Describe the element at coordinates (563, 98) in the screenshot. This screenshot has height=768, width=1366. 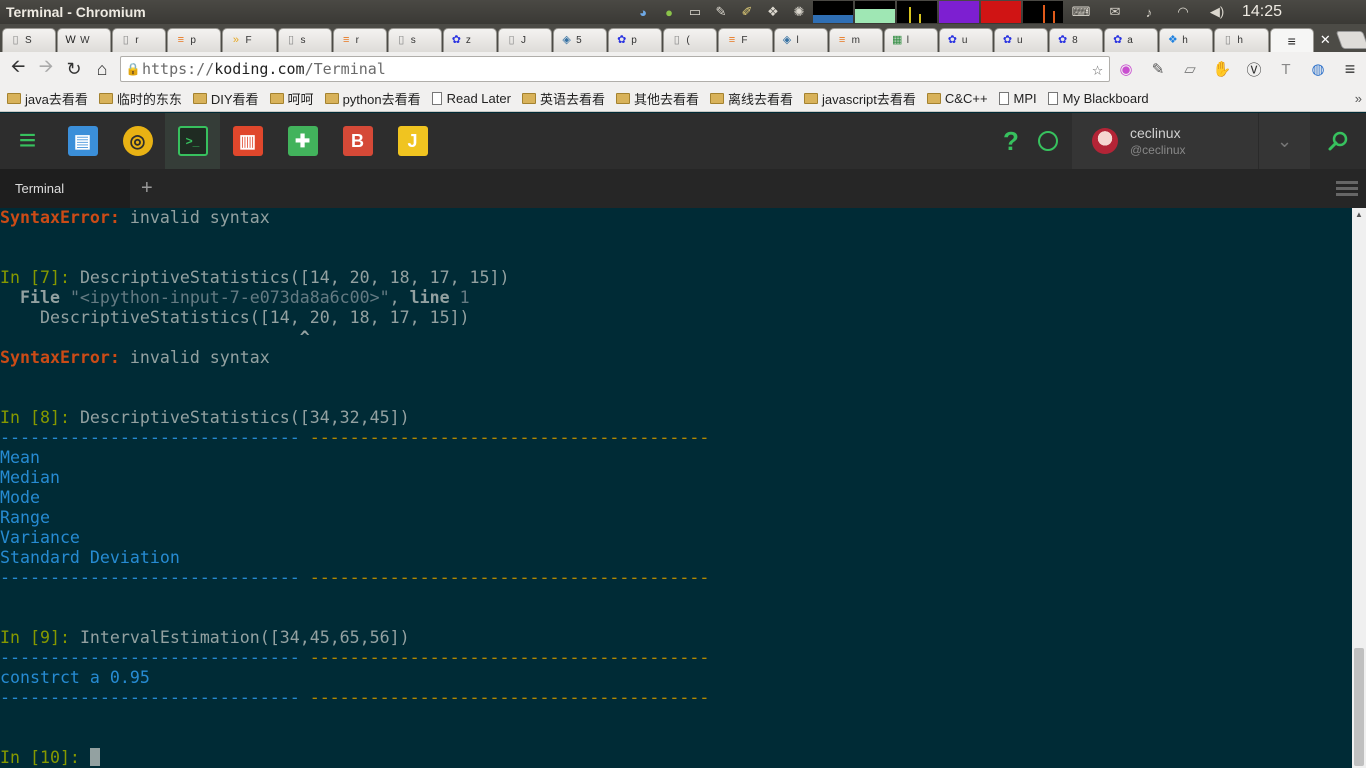
I see `bookmark-folder: 英语去看看` at that location.